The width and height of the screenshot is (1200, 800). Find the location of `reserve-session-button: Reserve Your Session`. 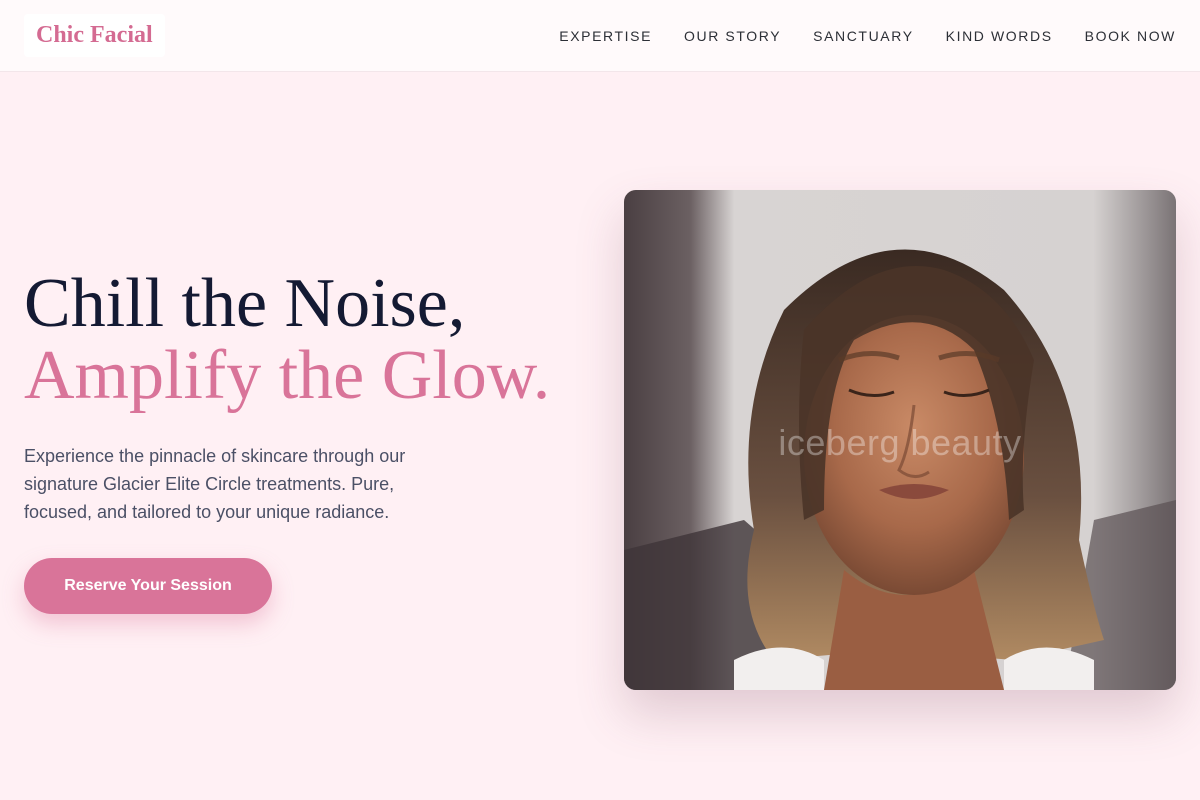

reserve-session-button: Reserve Your Session is located at coordinates (148, 586).